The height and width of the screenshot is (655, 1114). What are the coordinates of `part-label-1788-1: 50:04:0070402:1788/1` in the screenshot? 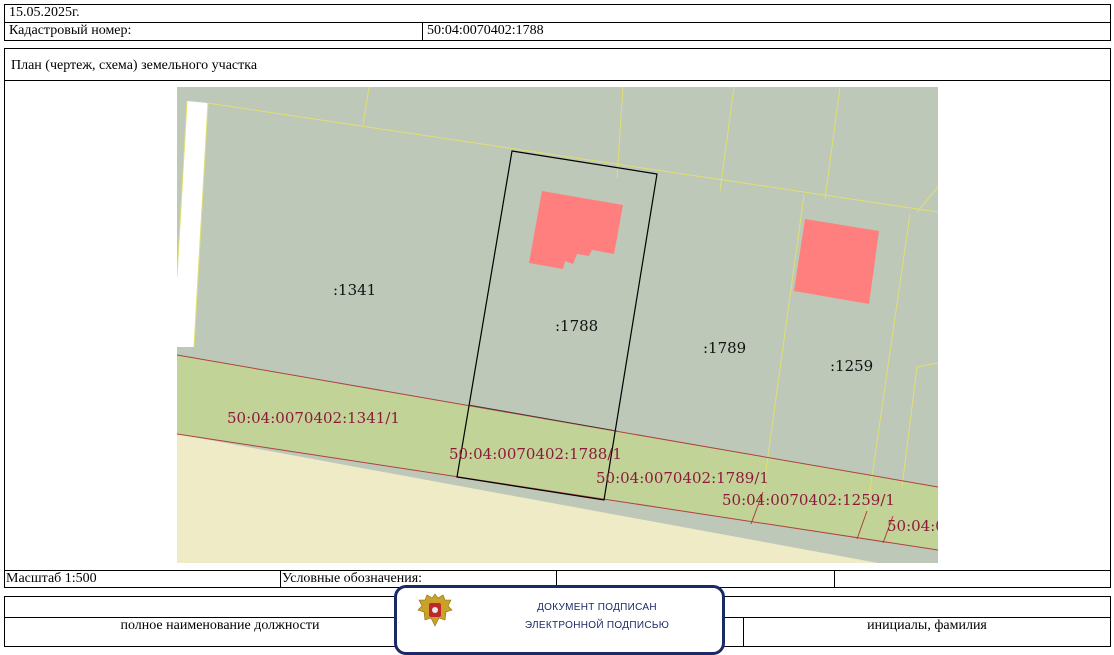 It's located at (535, 454).